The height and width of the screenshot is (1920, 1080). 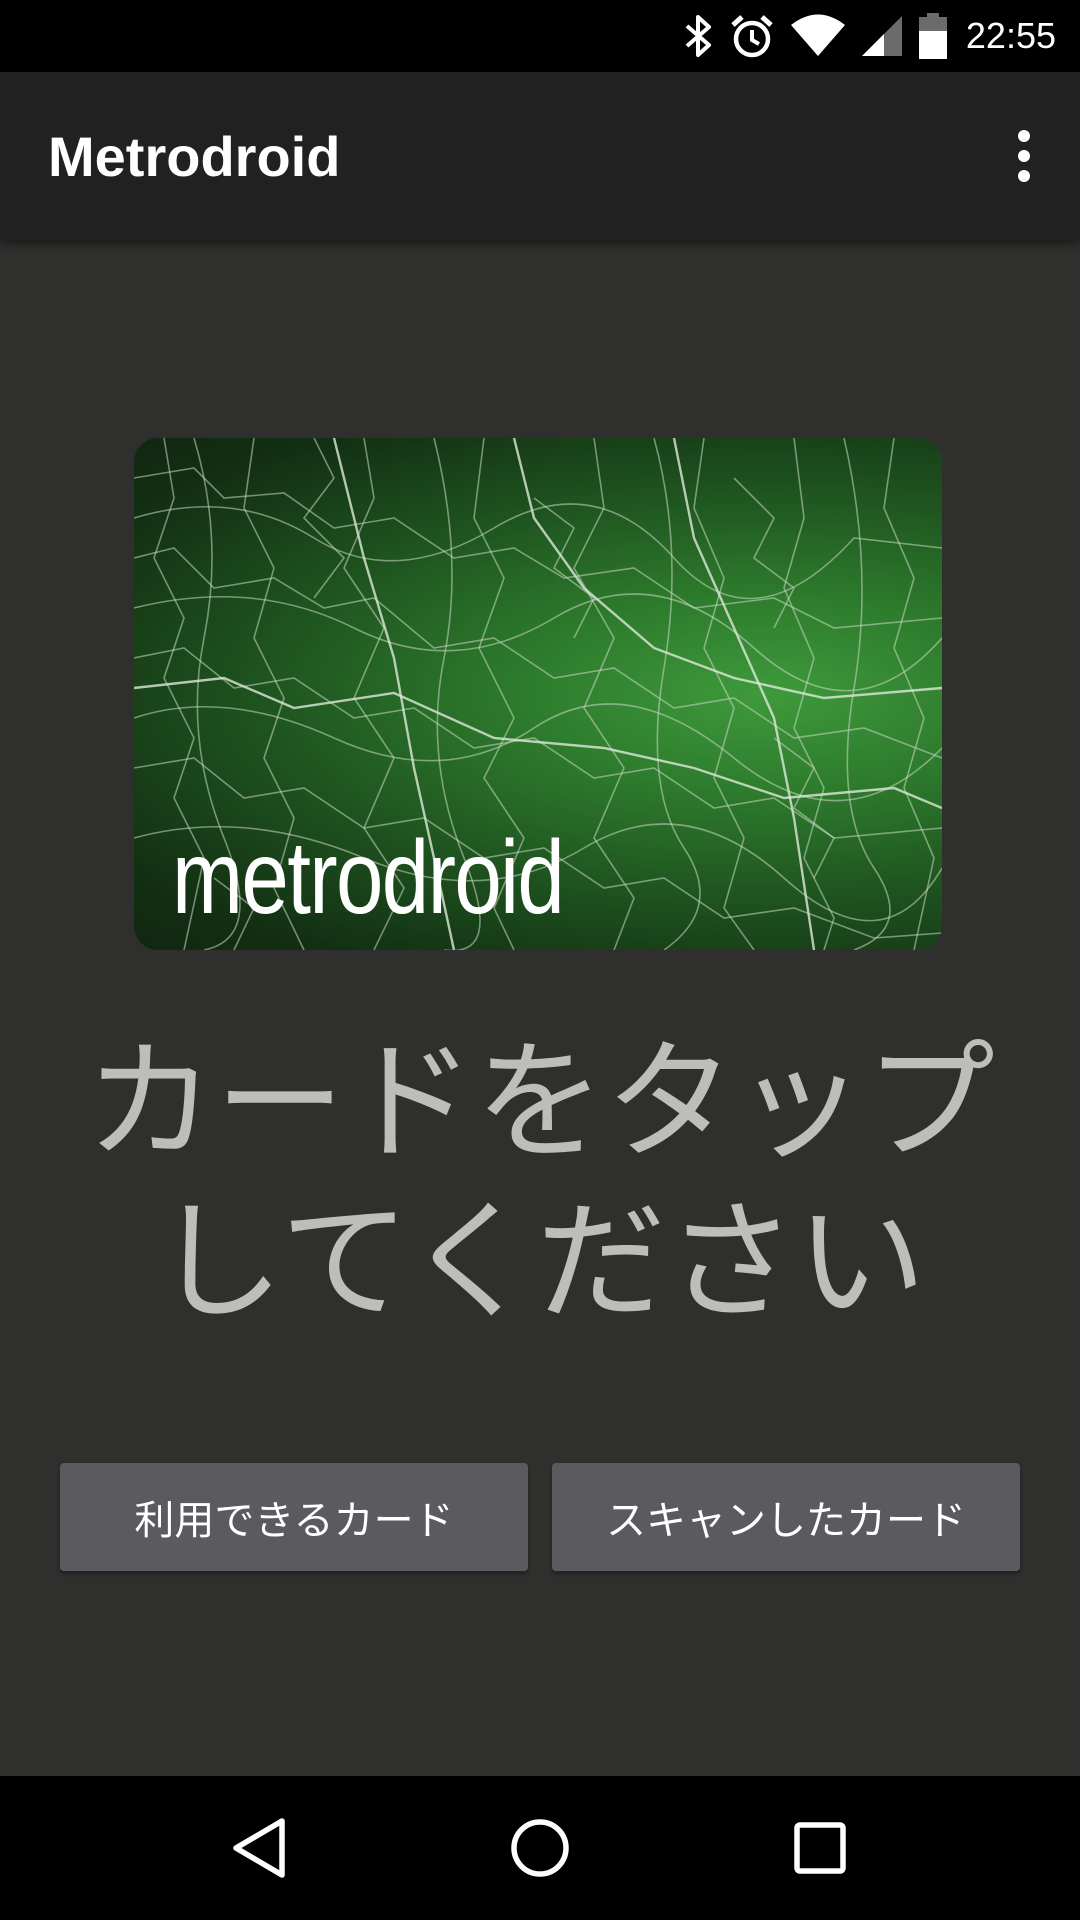 What do you see at coordinates (933, 36) in the screenshot?
I see `battery-icon` at bounding box center [933, 36].